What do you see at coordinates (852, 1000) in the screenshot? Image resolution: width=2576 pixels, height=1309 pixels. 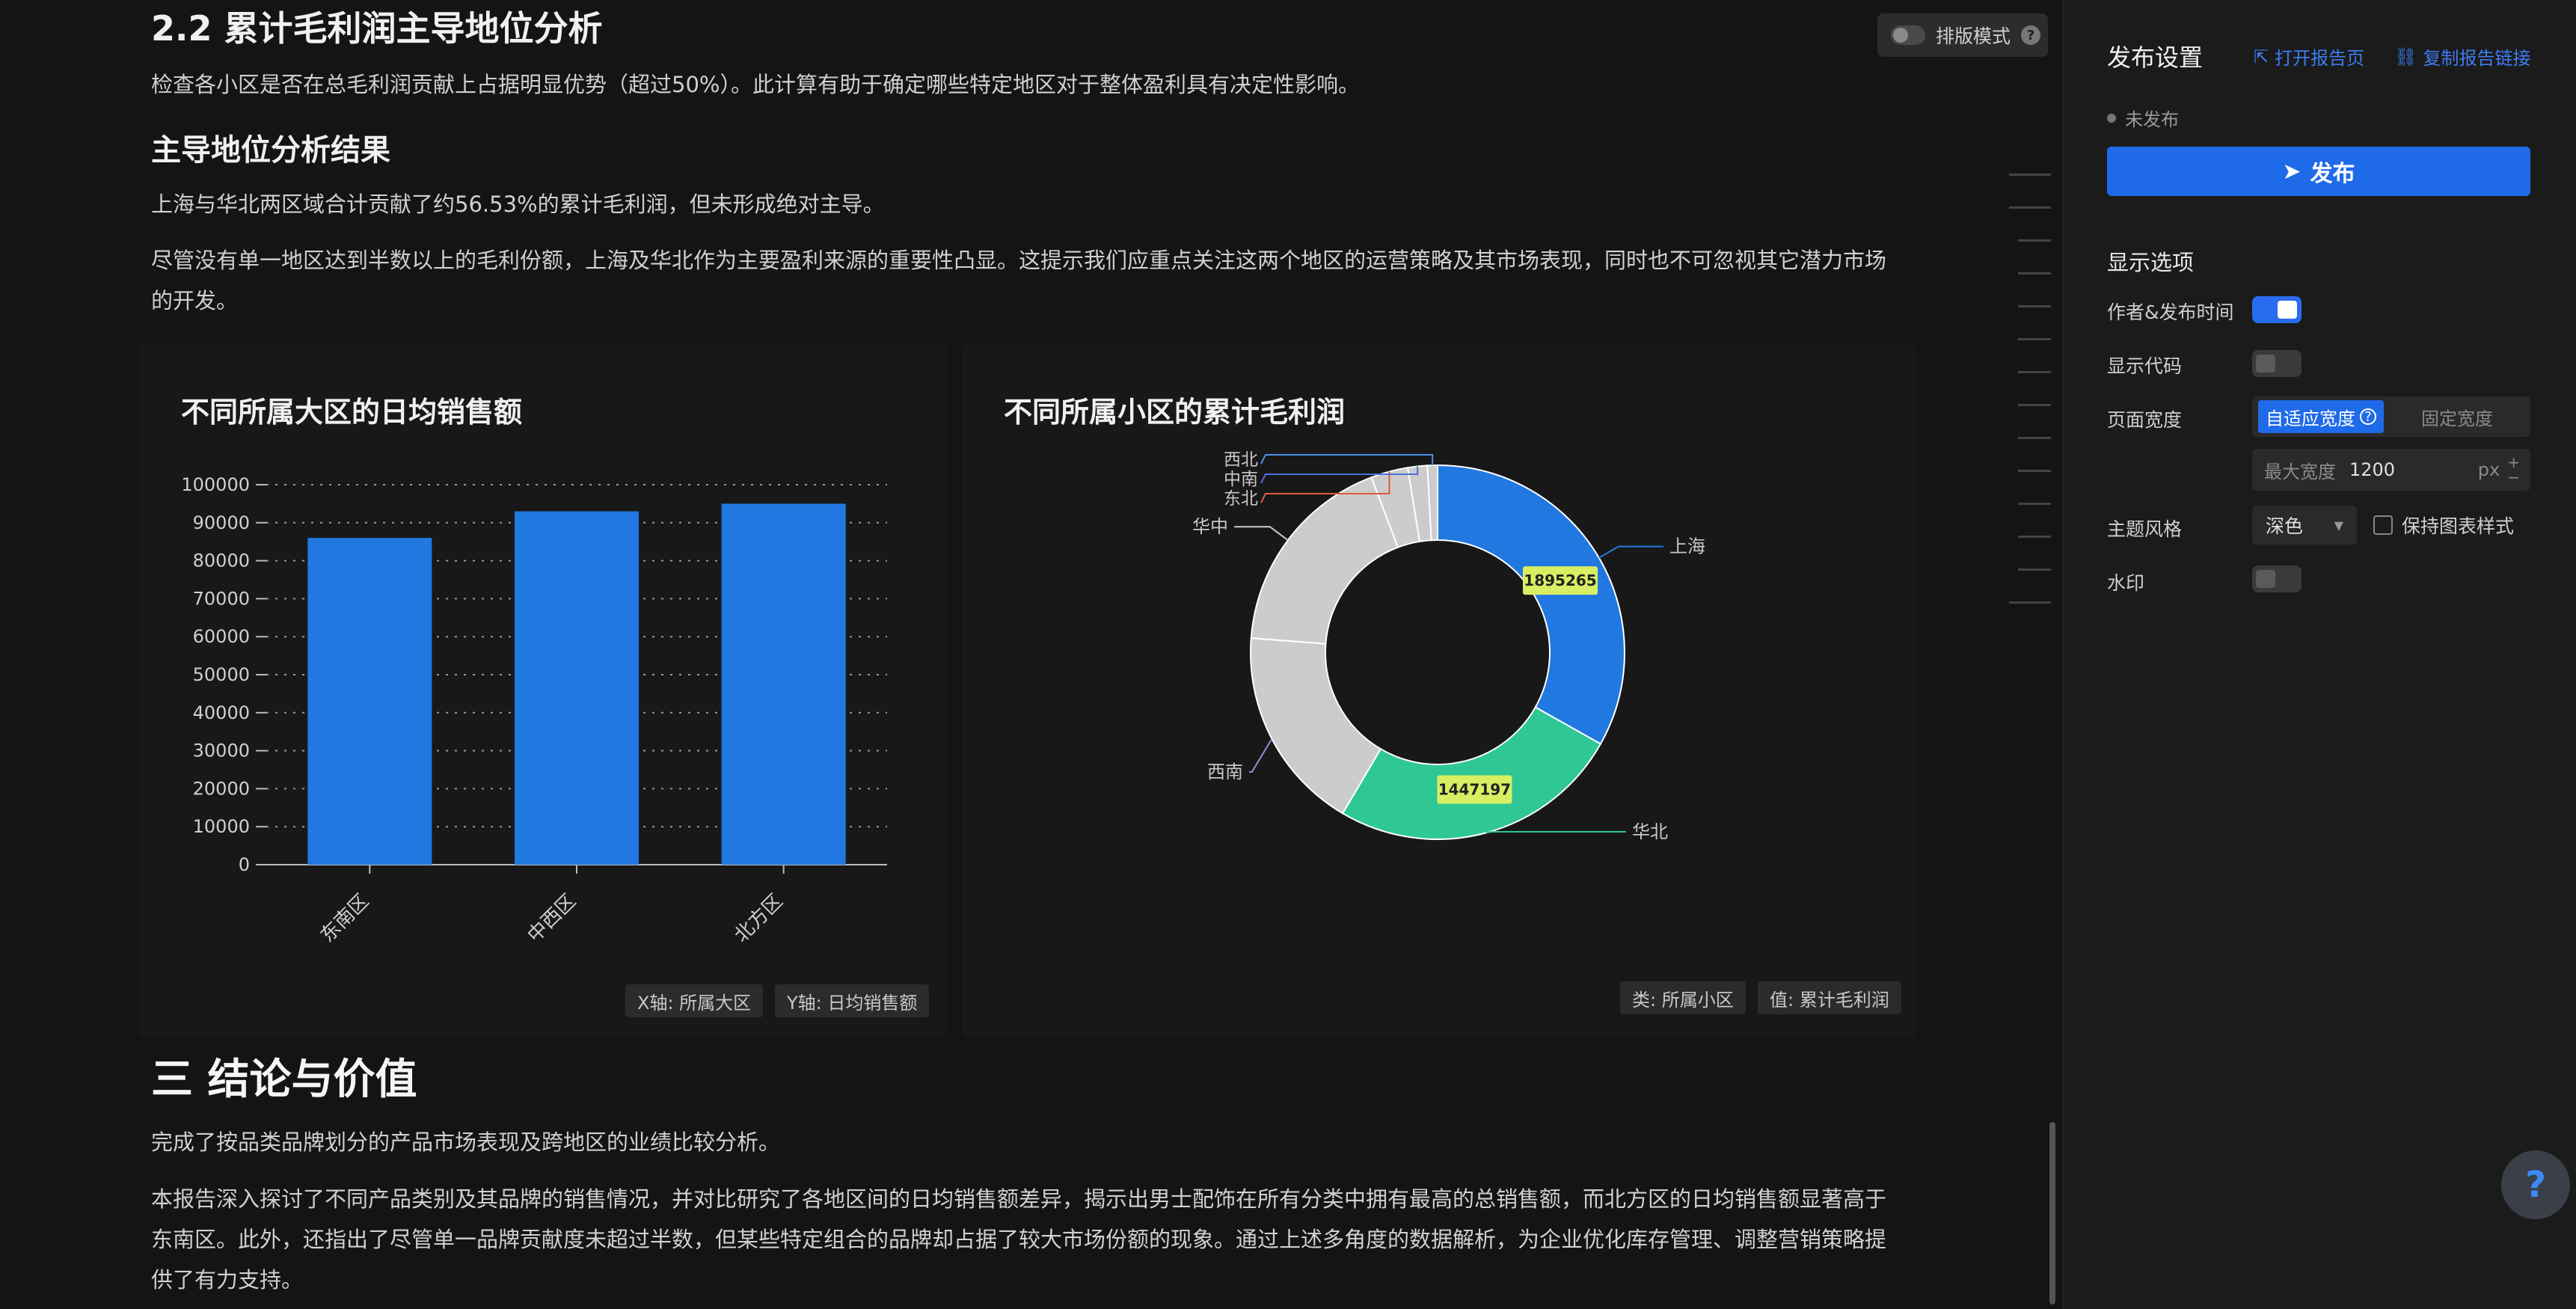 I see `y-axis-chip: Y轴: 日均销售额` at bounding box center [852, 1000].